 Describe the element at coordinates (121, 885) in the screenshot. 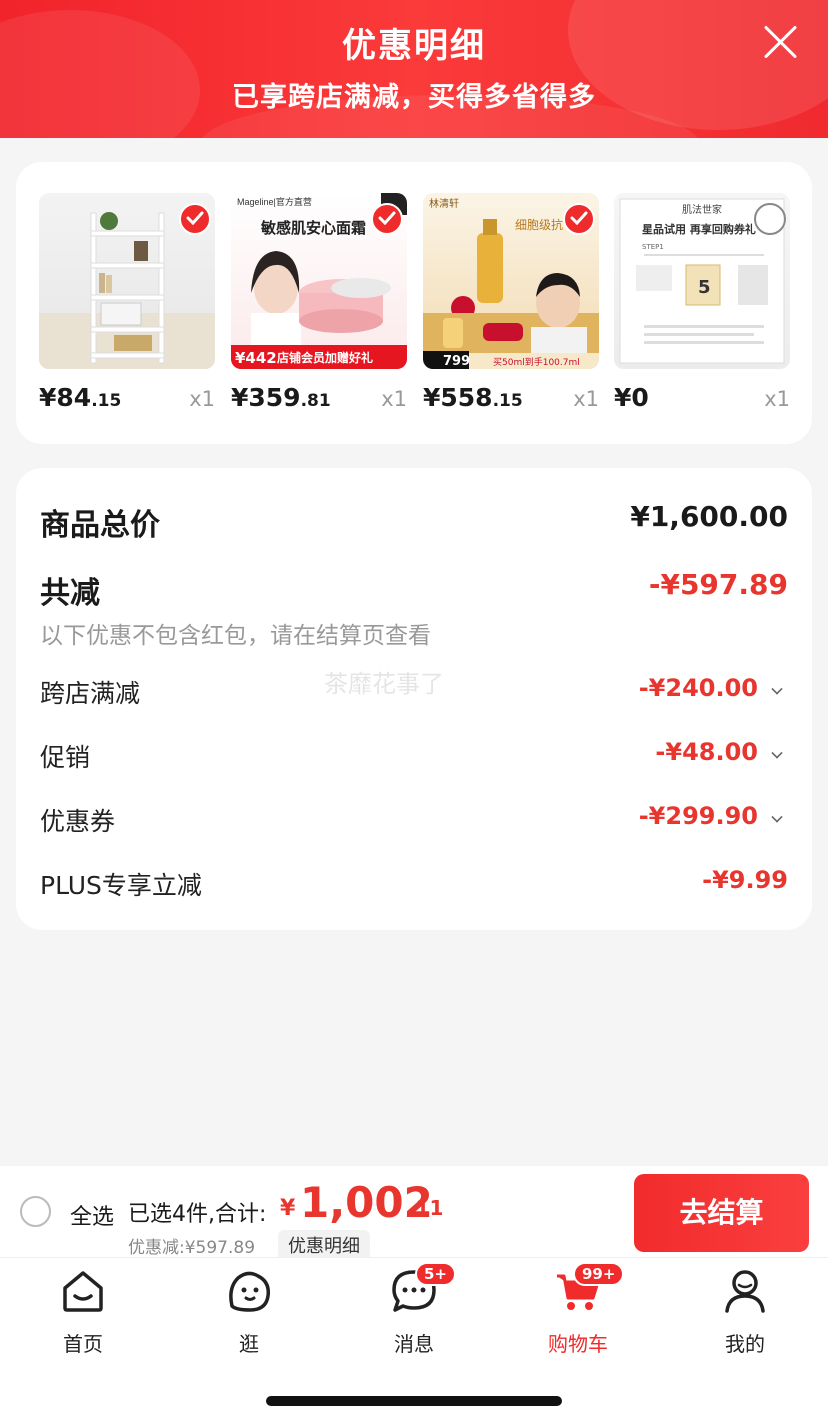

I see `discount-label: PLUS专享立减` at that location.